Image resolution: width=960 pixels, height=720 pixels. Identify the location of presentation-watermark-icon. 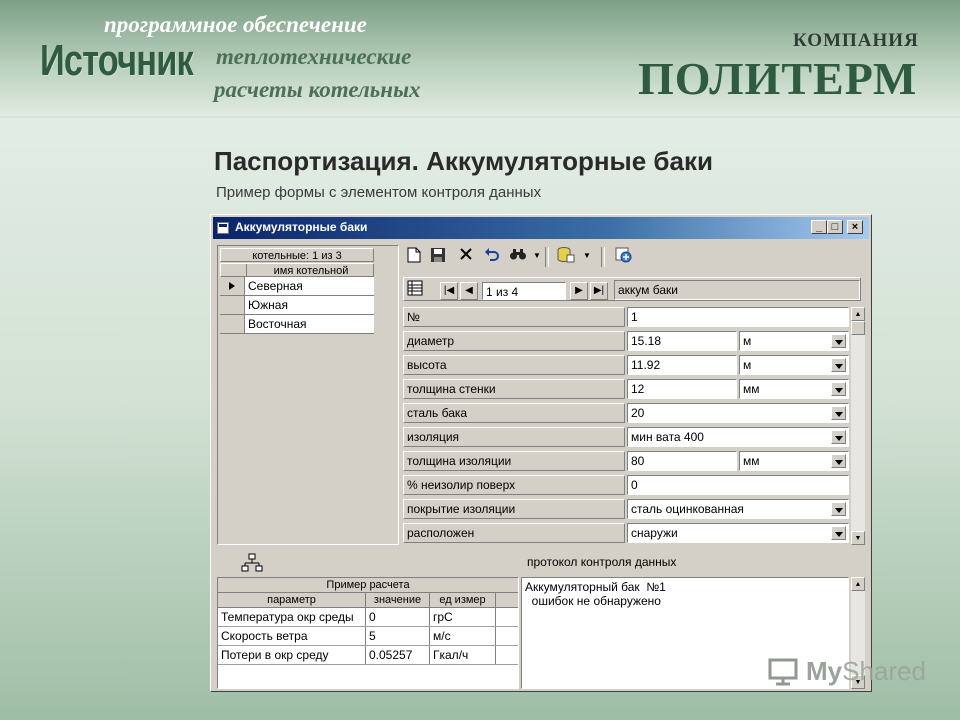
(785, 672).